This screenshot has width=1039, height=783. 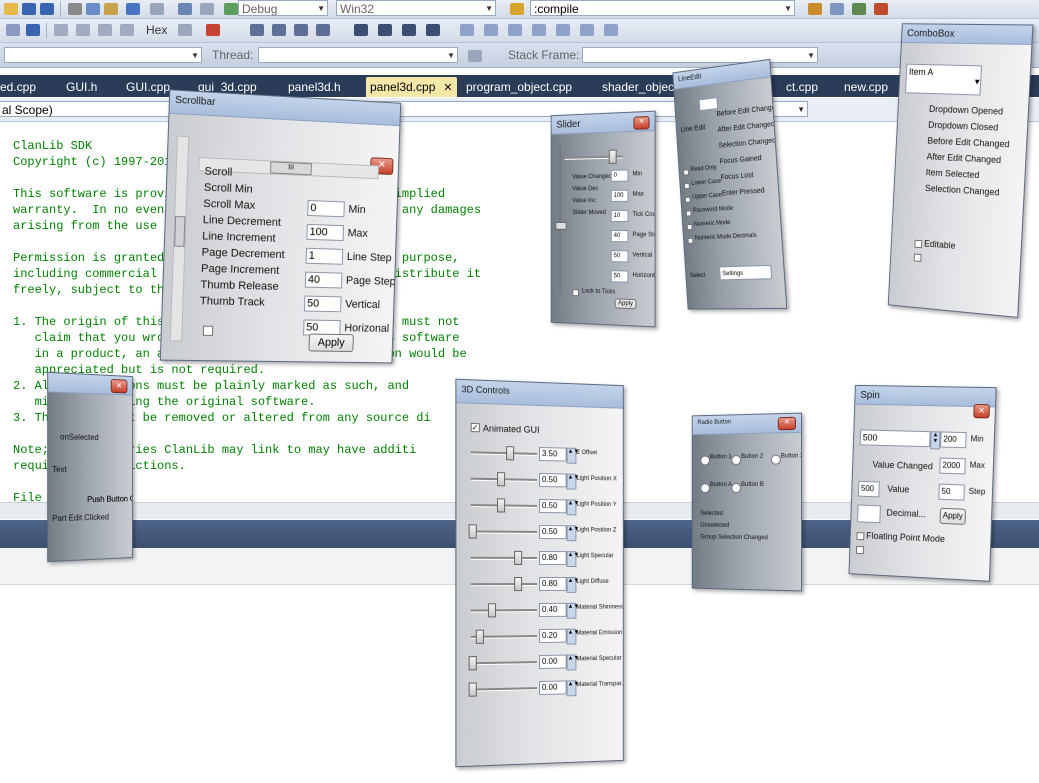 What do you see at coordinates (619, 195) in the screenshot?
I see `slider-field-1: 100` at bounding box center [619, 195].